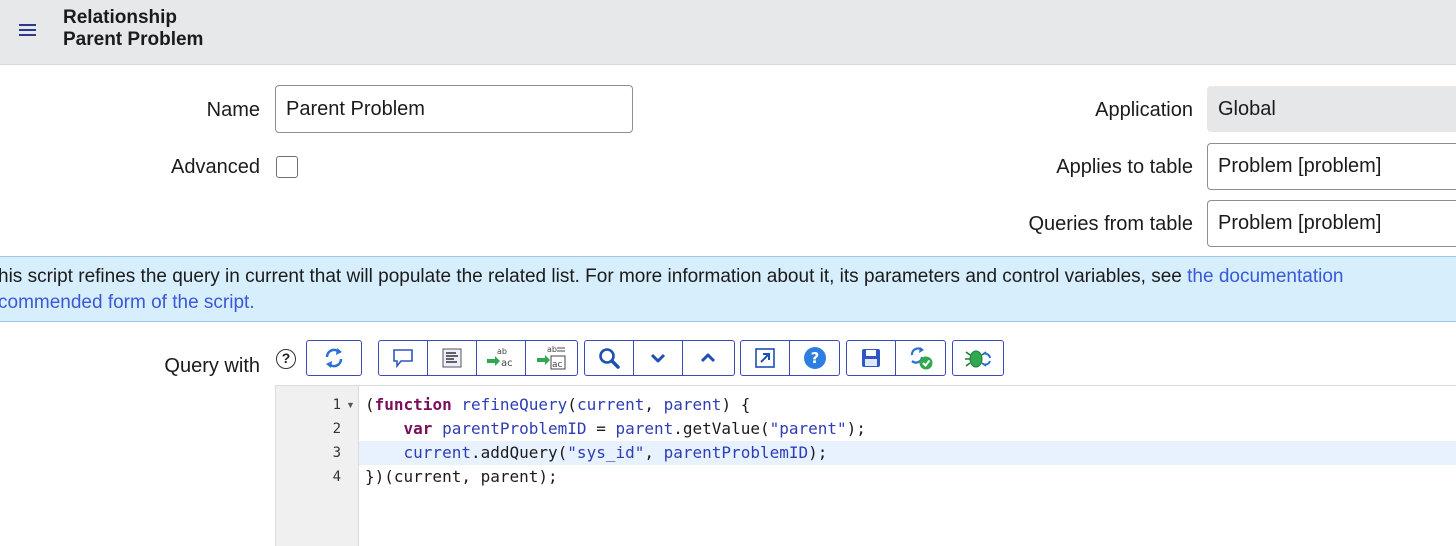 The height and width of the screenshot is (546, 1456). What do you see at coordinates (317, 466) in the screenshot?
I see `line-number-gutter: 1 ▼ 2 3 4` at bounding box center [317, 466].